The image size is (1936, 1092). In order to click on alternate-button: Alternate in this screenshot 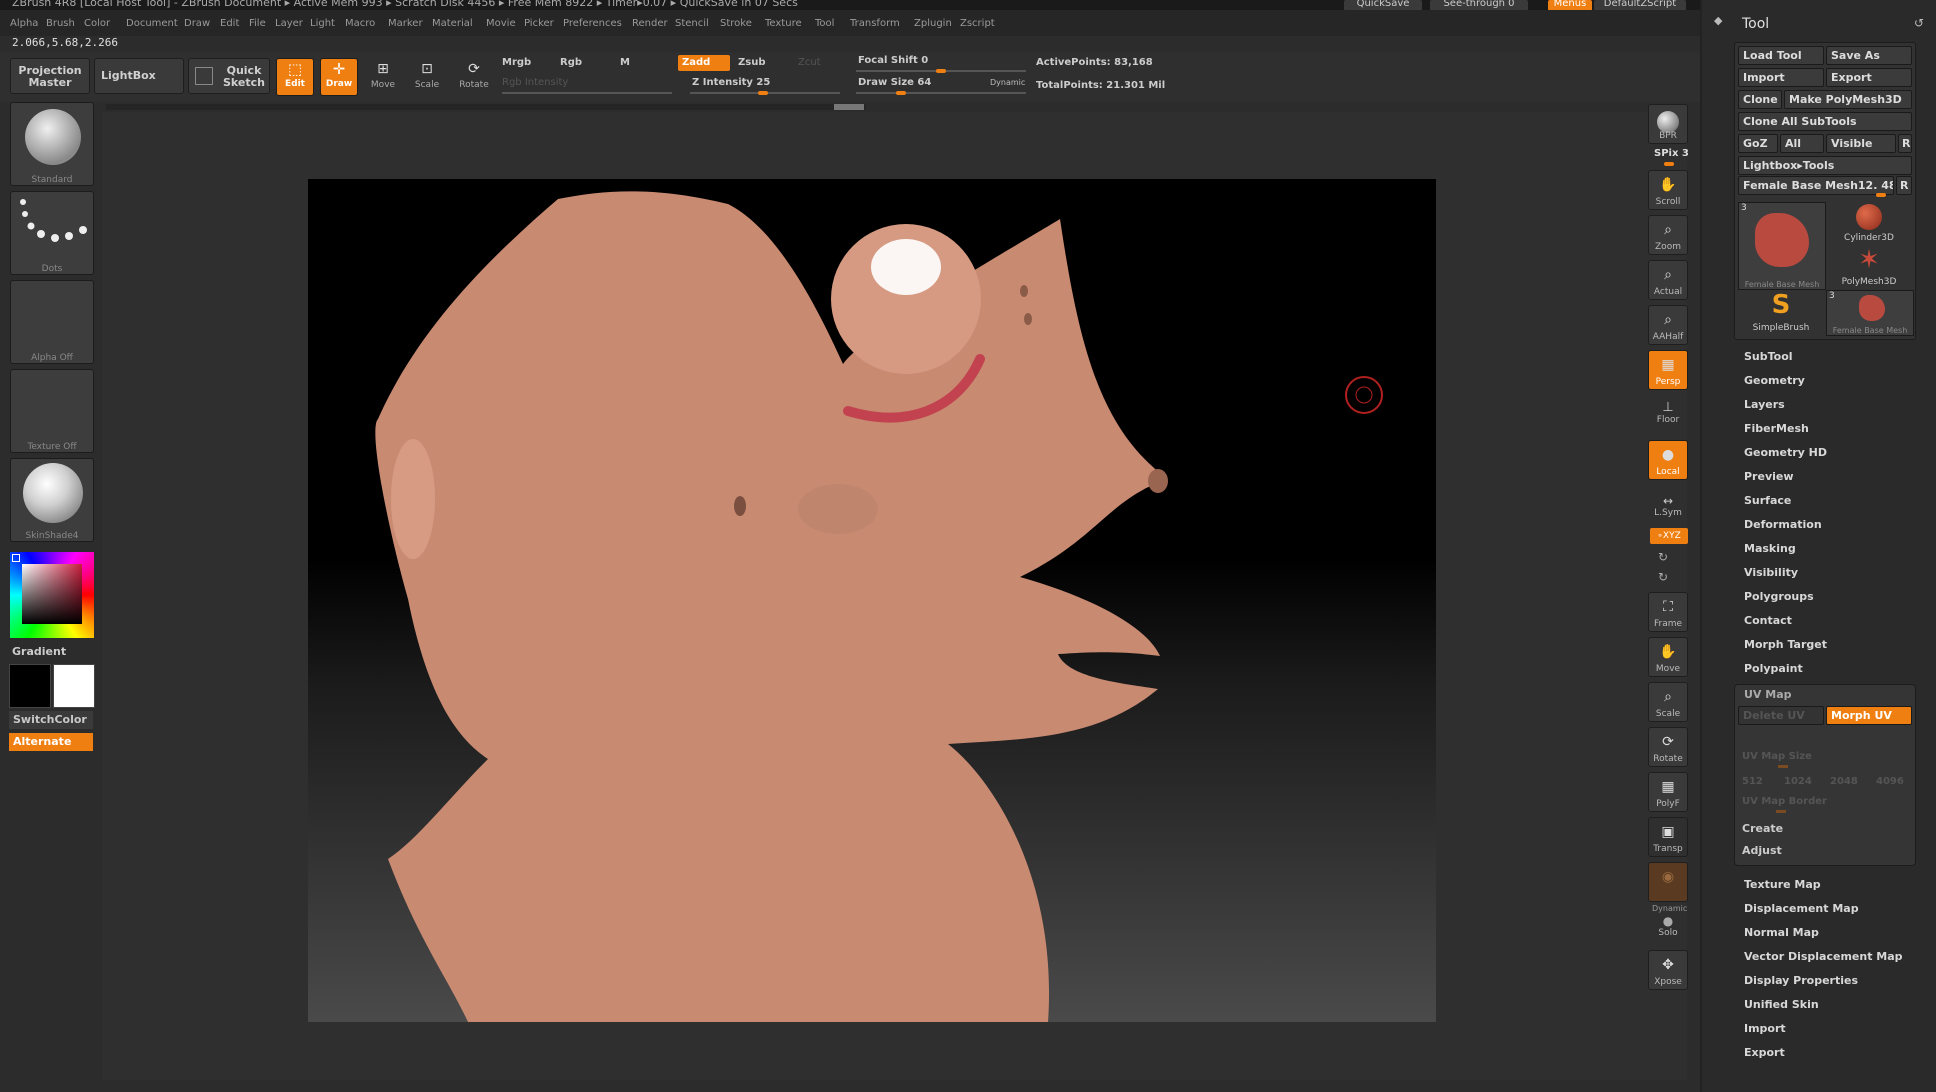, I will do `click(51, 742)`.